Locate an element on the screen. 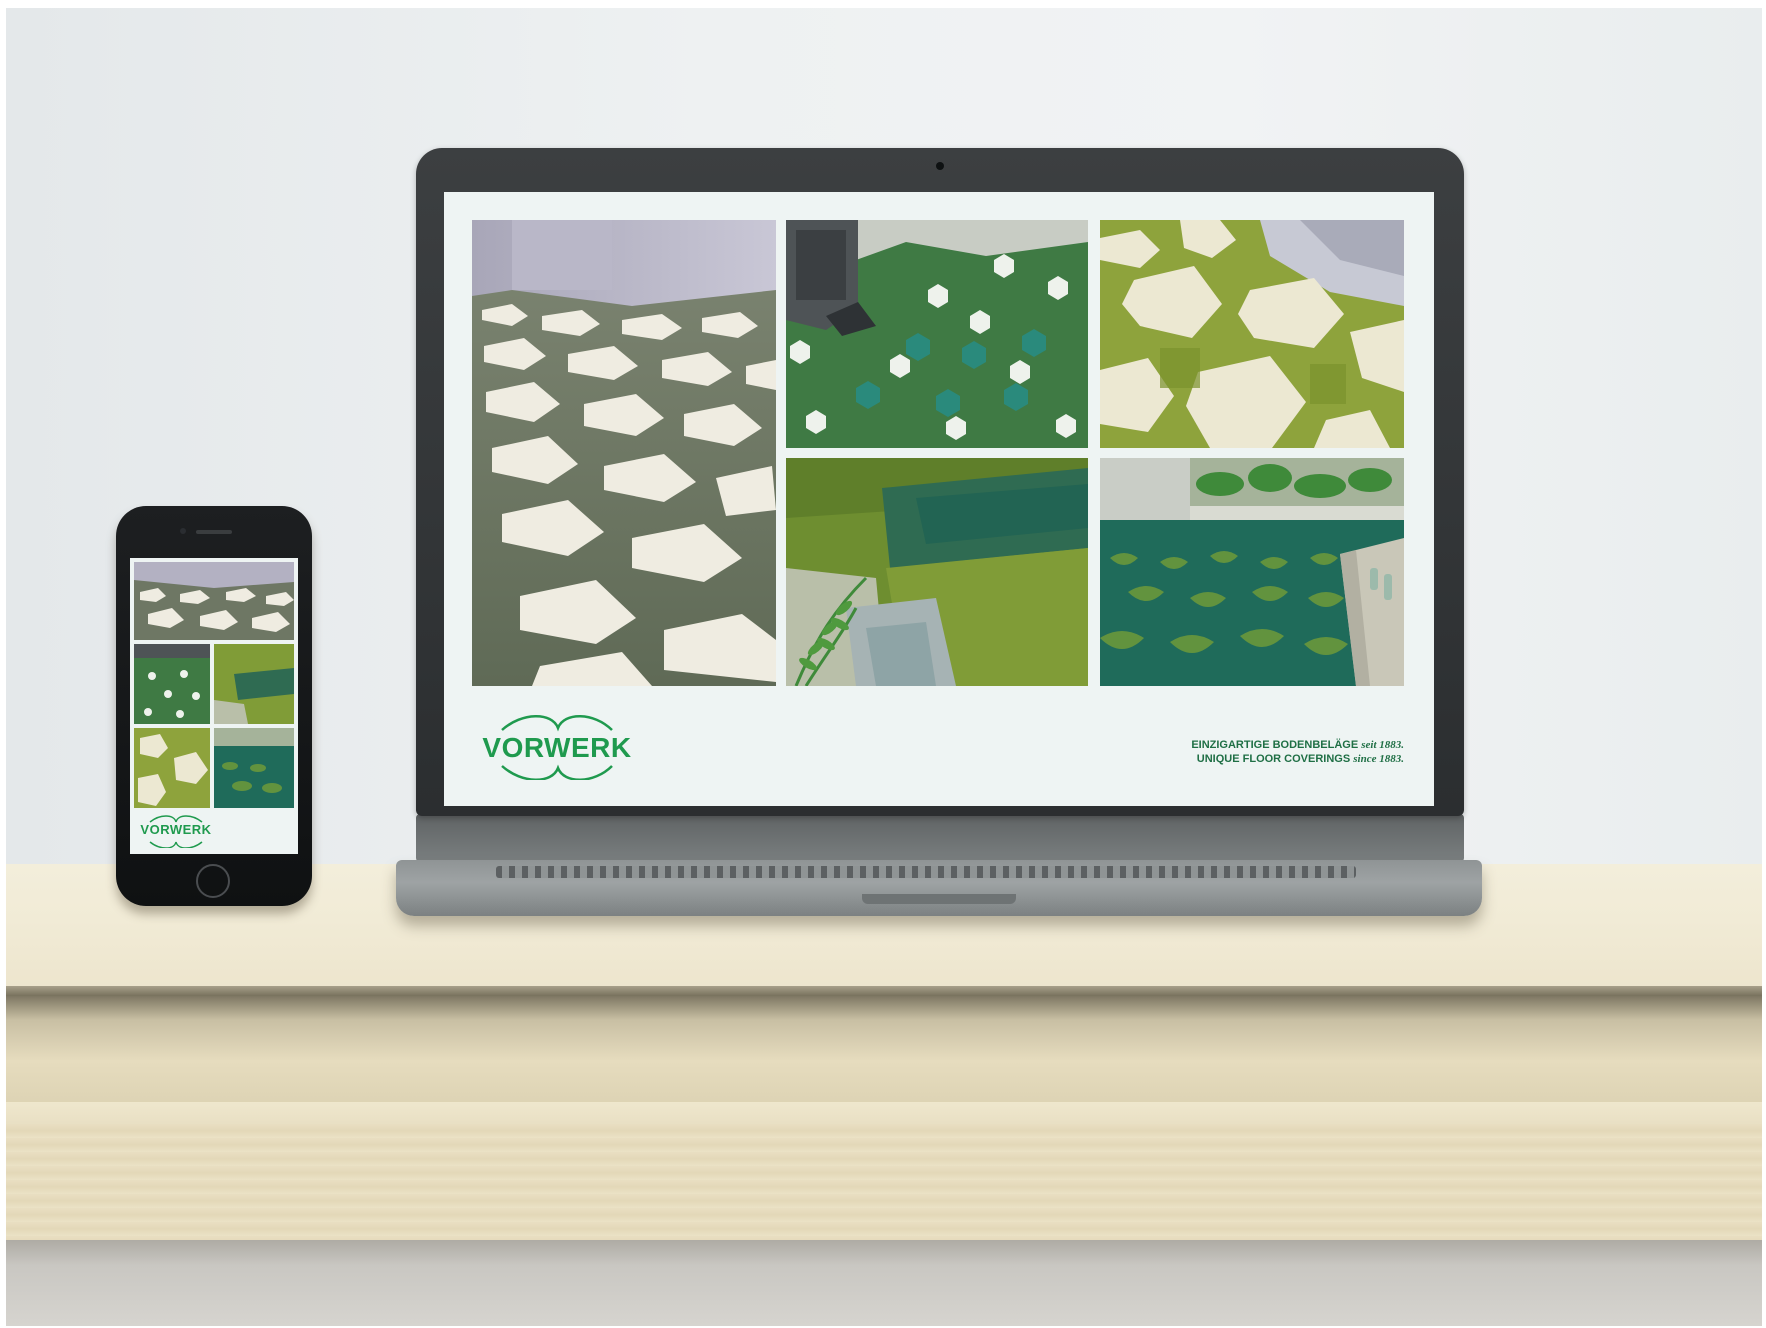  tagline-line-german: EINZIGARTIGE BODENBELÄGE seit 1883. is located at coordinates (1254, 745).